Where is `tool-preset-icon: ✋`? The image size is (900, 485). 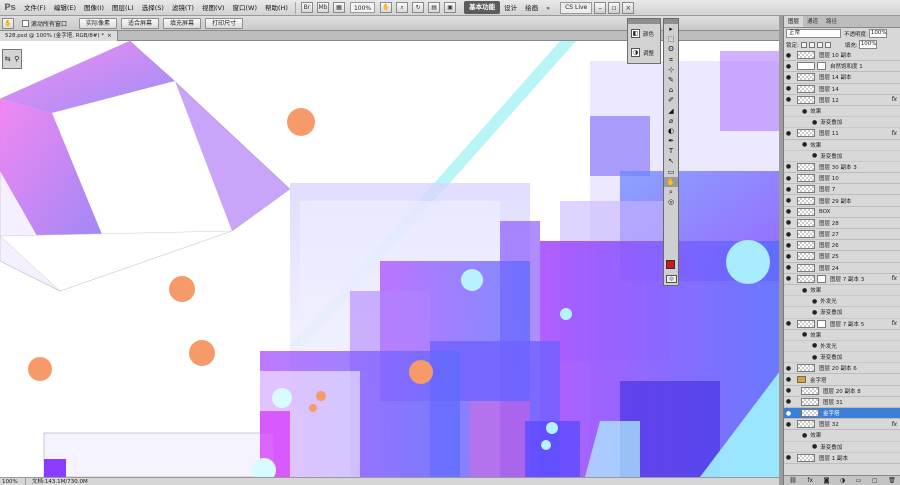 tool-preset-icon: ✋ is located at coordinates (8, 23).